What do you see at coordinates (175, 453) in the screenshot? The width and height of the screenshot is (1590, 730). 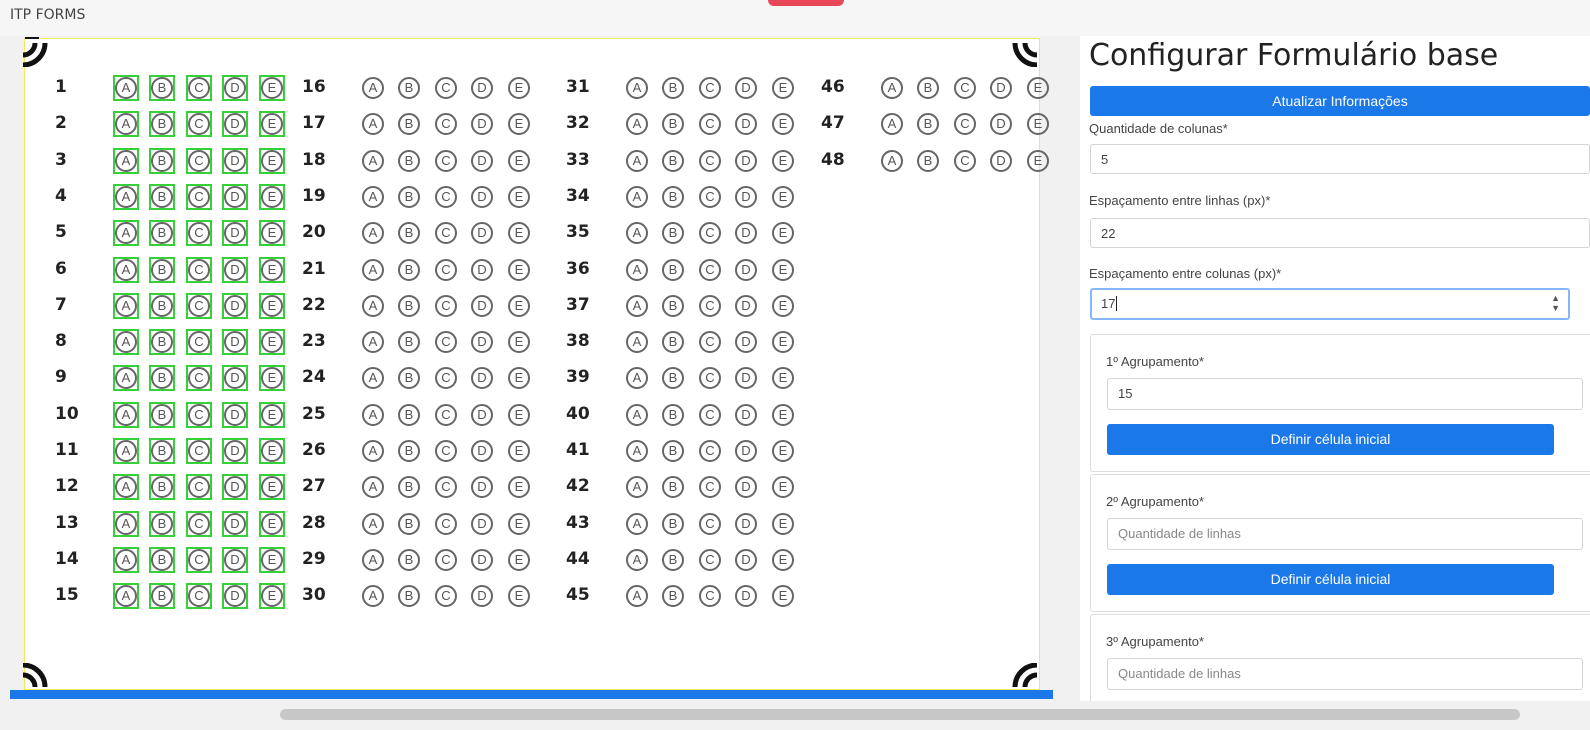 I see `question-row: 11 A B C D E` at bounding box center [175, 453].